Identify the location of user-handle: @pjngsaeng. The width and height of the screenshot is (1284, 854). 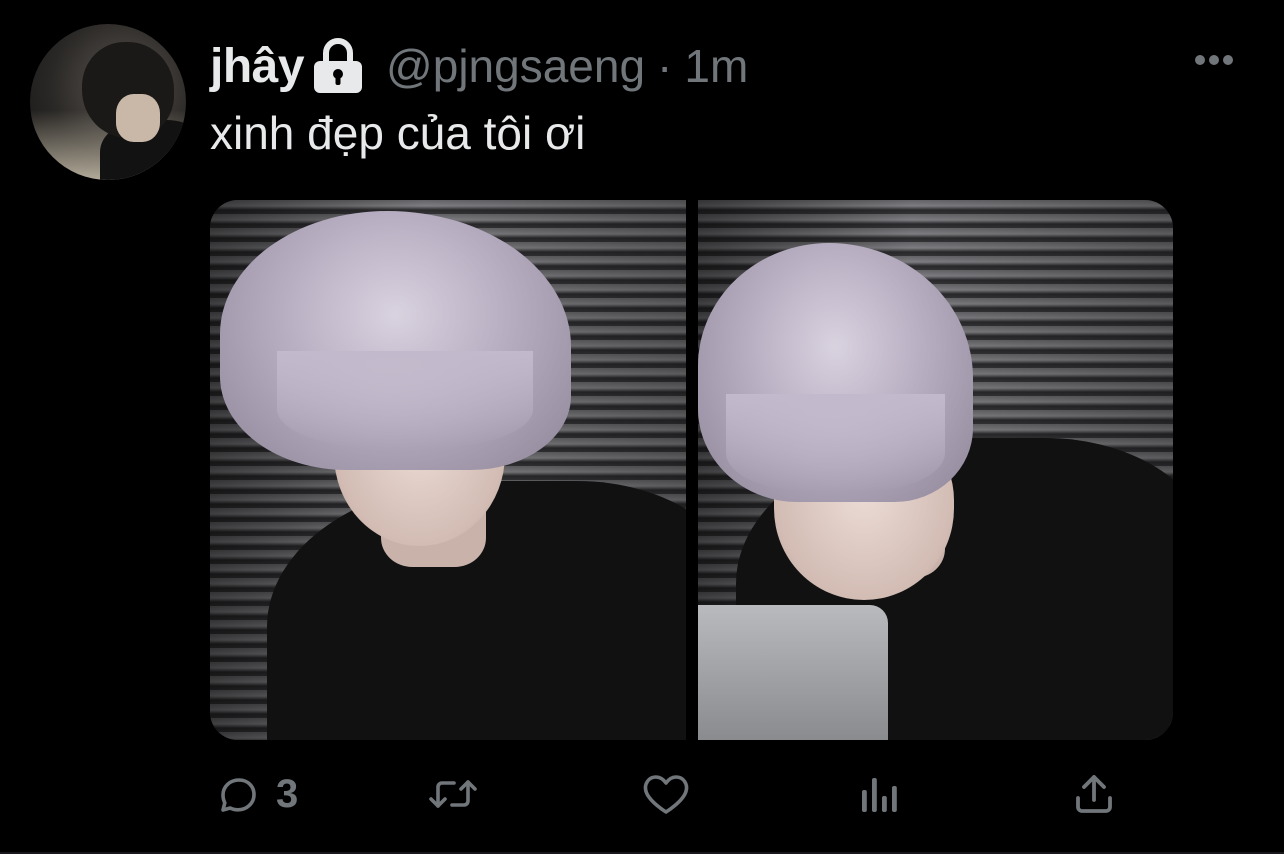
(515, 66).